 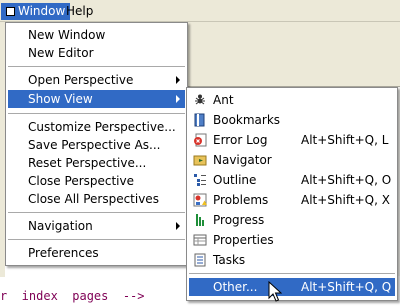 I want to click on menubar-help: Help, so click(x=79, y=11).